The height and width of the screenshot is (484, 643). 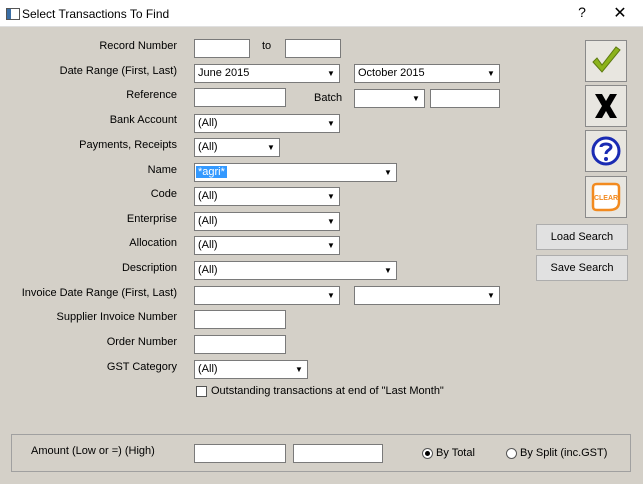 I want to click on by-total-label: By Total, so click(x=455, y=453).